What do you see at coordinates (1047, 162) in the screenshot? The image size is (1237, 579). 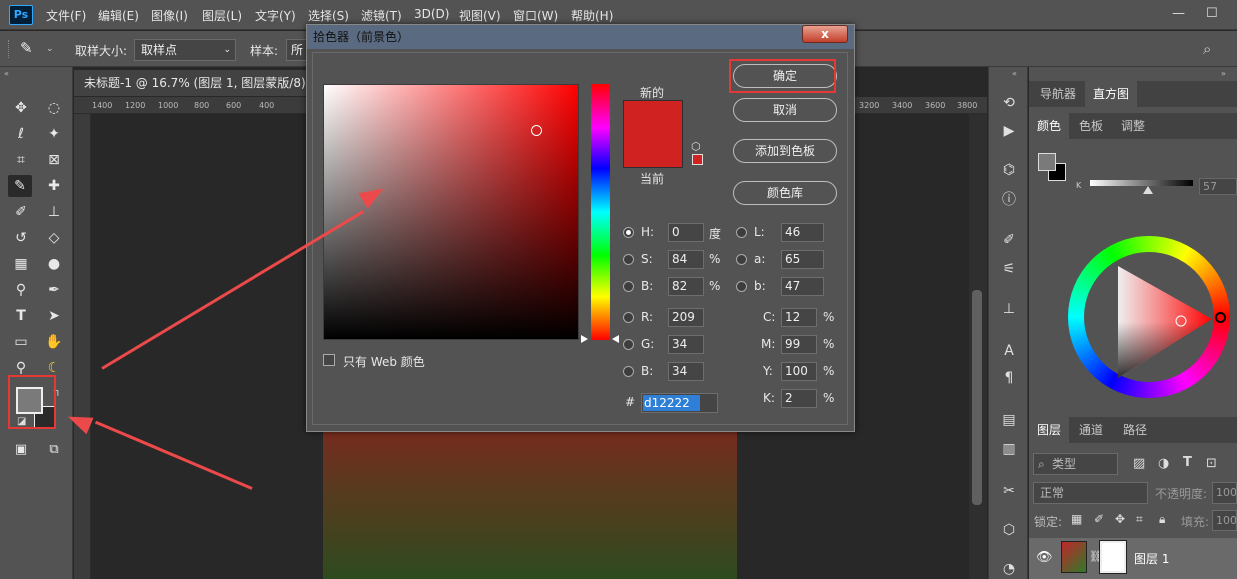 I see `panel-fg-swatch` at bounding box center [1047, 162].